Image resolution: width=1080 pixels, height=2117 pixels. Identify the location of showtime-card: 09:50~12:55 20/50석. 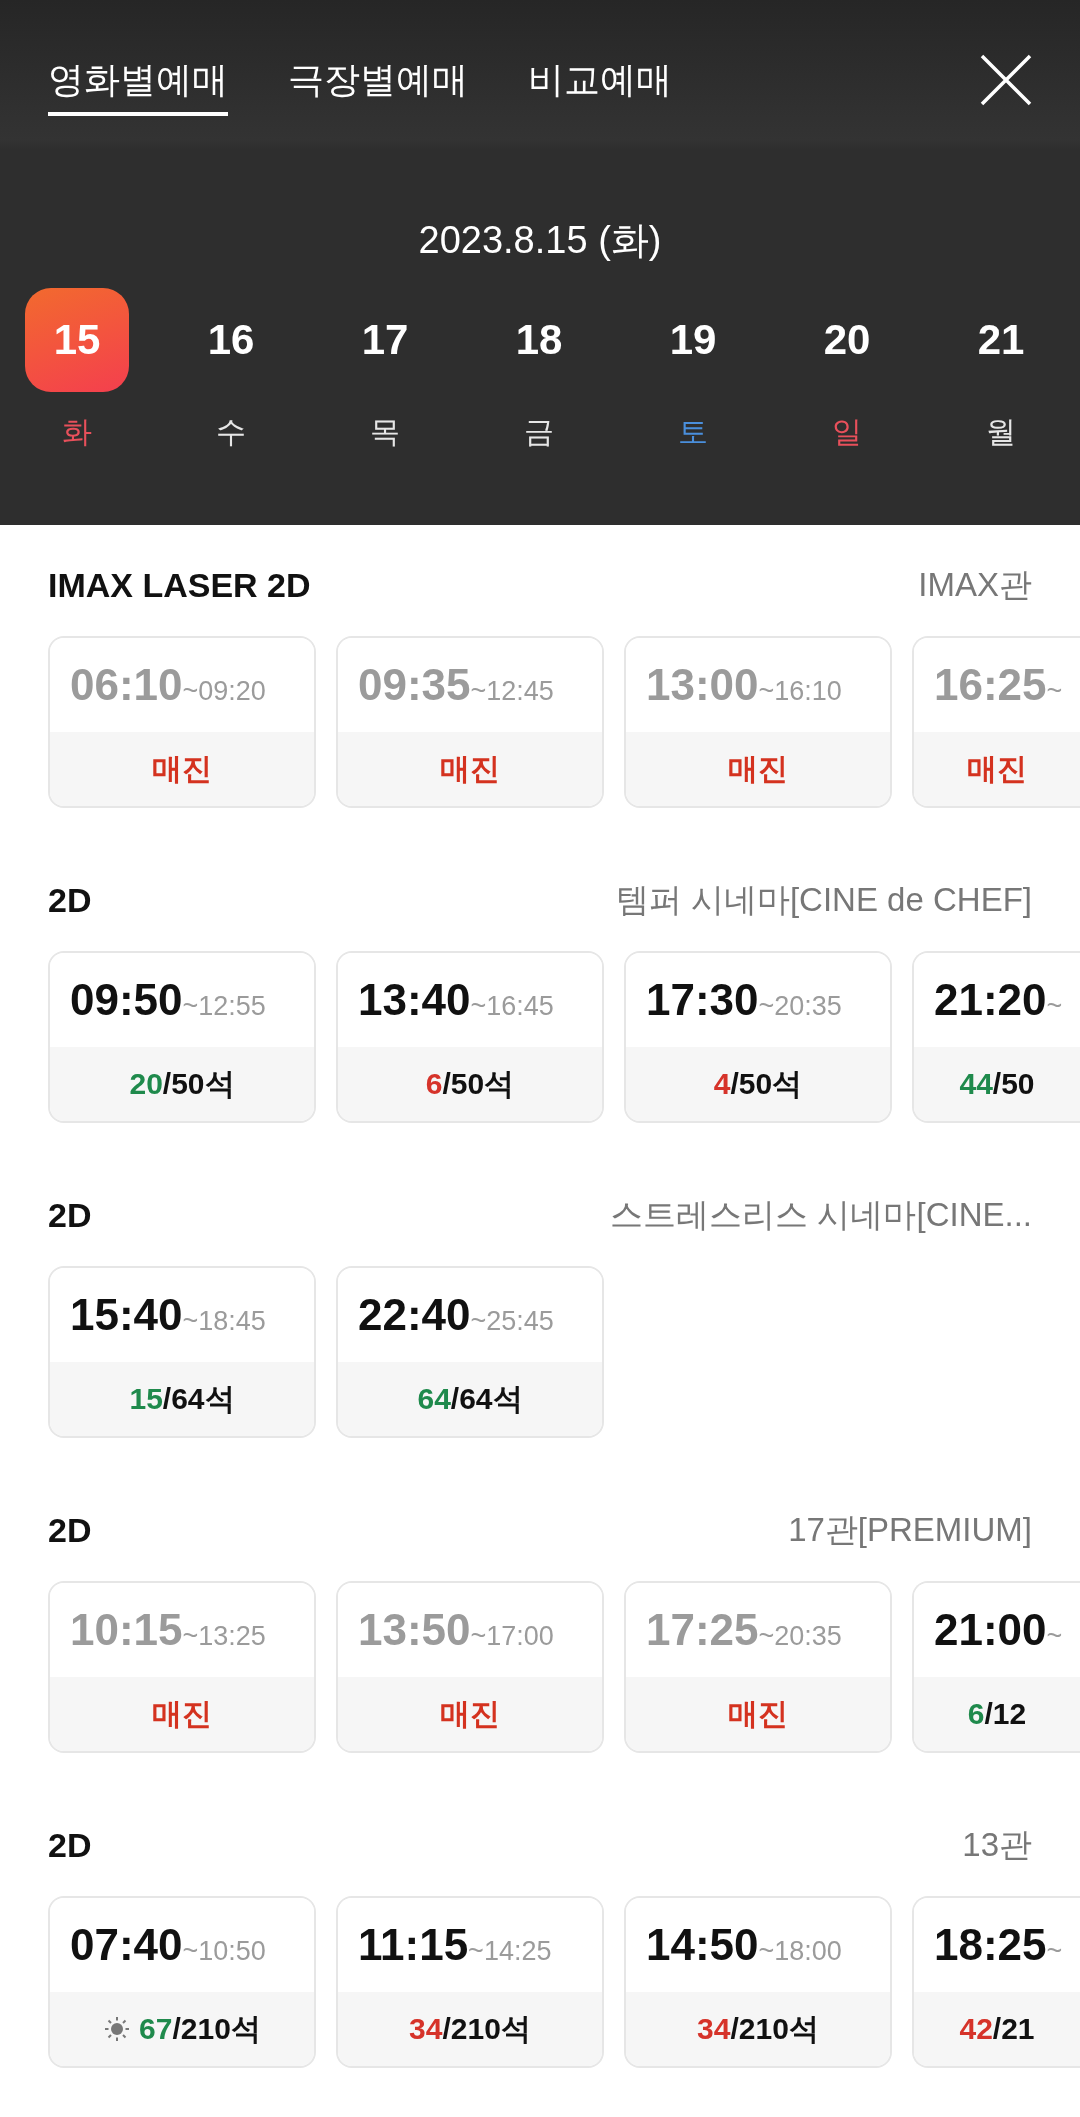
(182, 1037).